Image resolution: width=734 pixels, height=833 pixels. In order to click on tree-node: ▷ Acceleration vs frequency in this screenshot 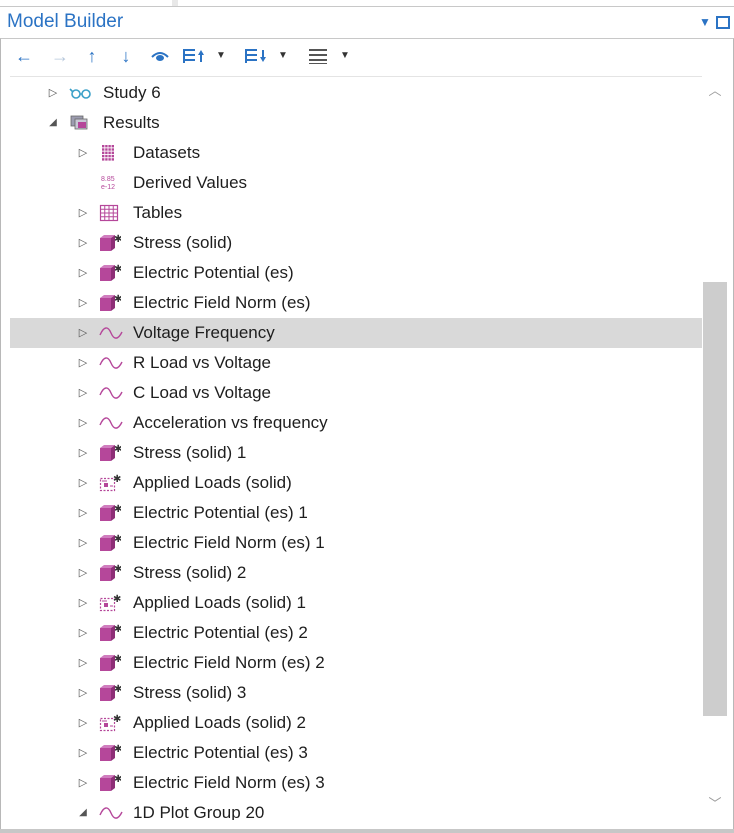, I will do `click(356, 423)`.